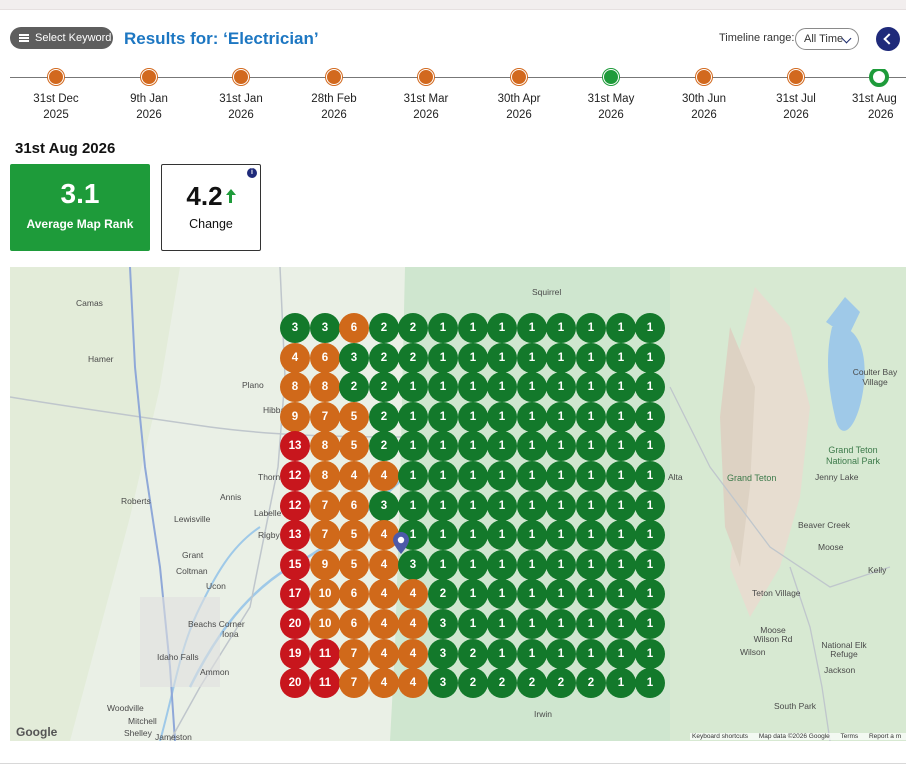 The image size is (906, 767). Describe the element at coordinates (849, 736) in the screenshot. I see `terms-link: Terms` at that location.